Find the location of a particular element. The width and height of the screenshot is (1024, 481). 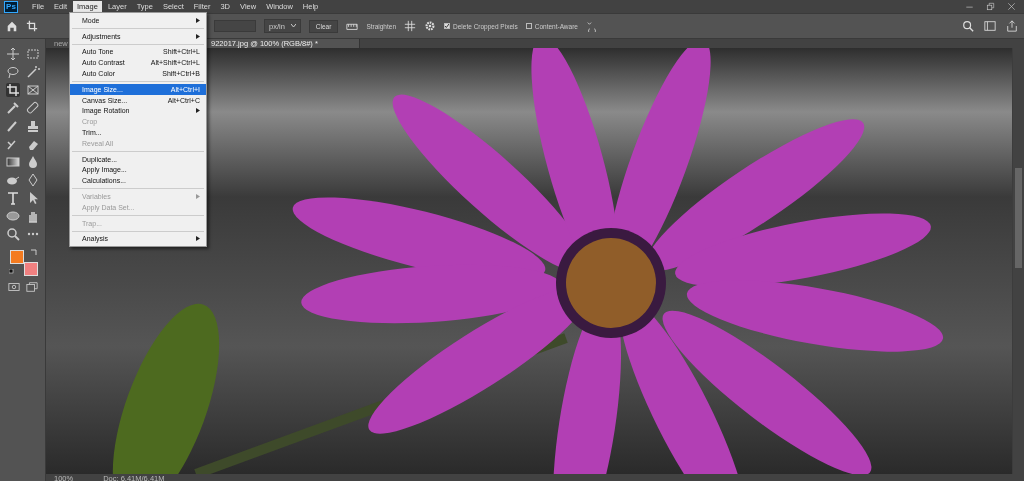

default-colors-icon is located at coordinates (11, 272).